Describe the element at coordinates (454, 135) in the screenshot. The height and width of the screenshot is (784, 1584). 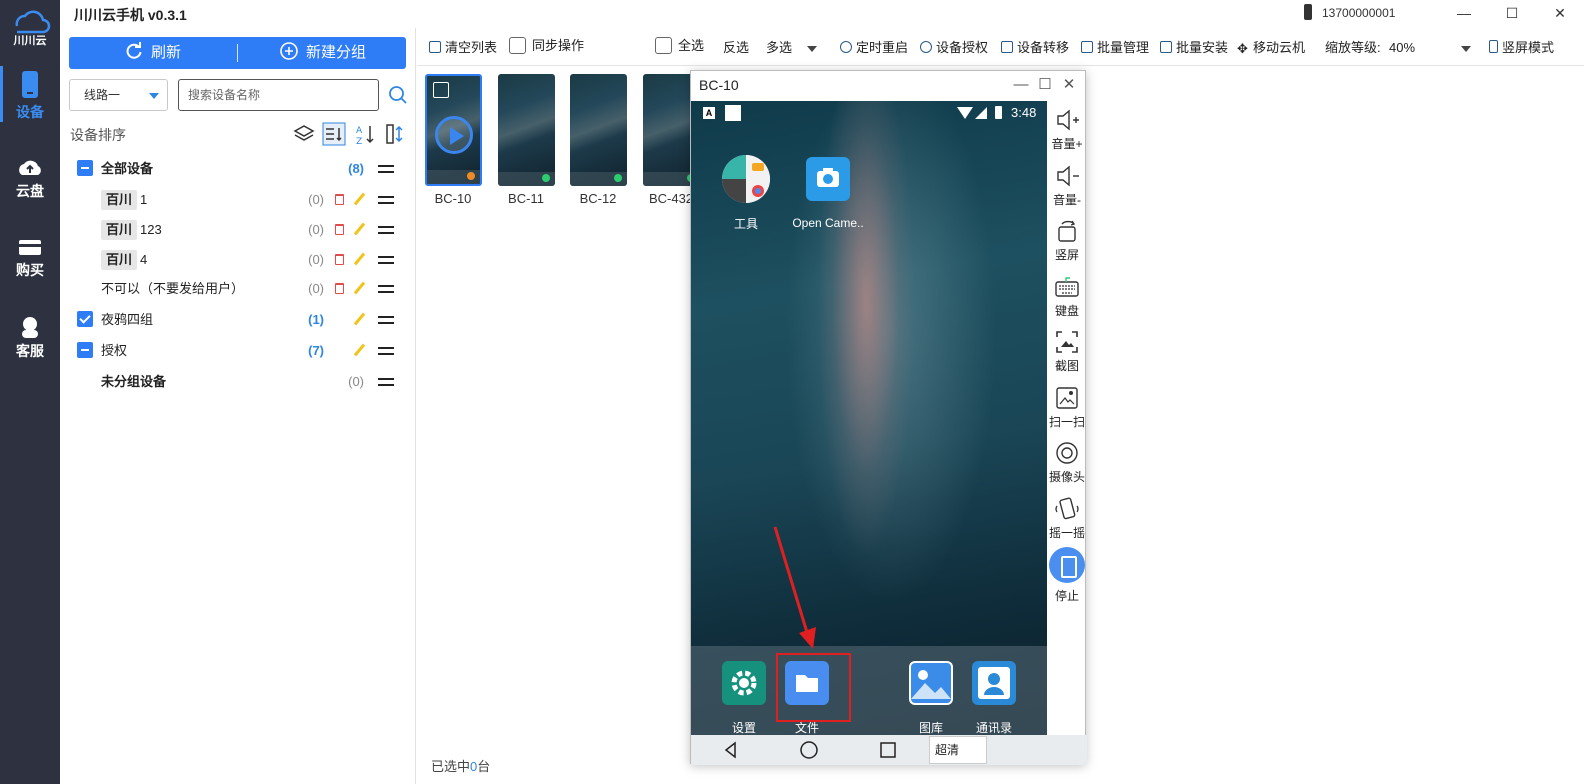
I see `play-icon` at that location.